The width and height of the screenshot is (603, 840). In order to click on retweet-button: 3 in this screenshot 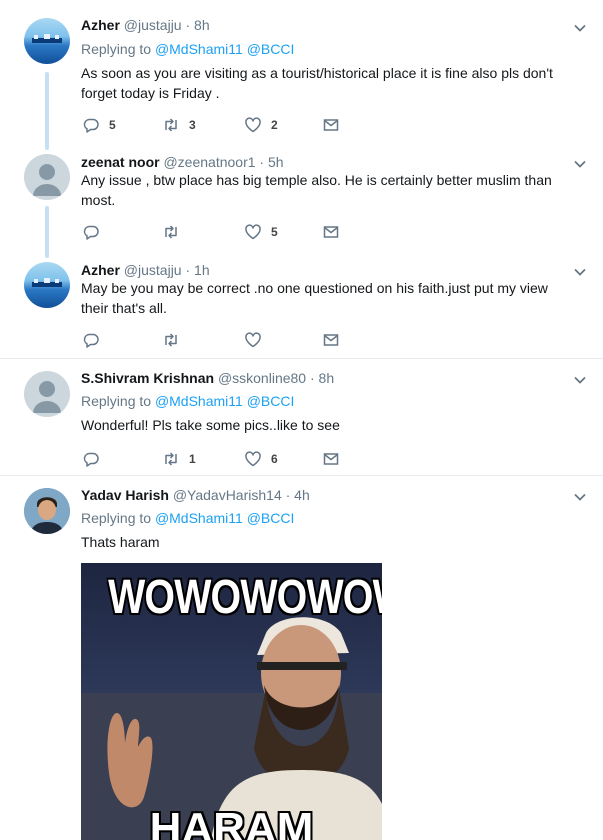, I will do `click(179, 125)`.